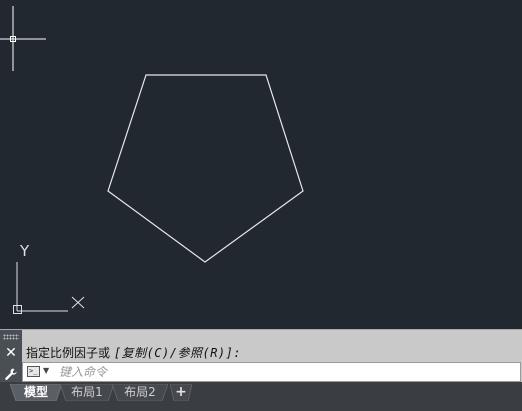  What do you see at coordinates (49, 288) in the screenshot?
I see `ucs-axis-icon` at bounding box center [49, 288].